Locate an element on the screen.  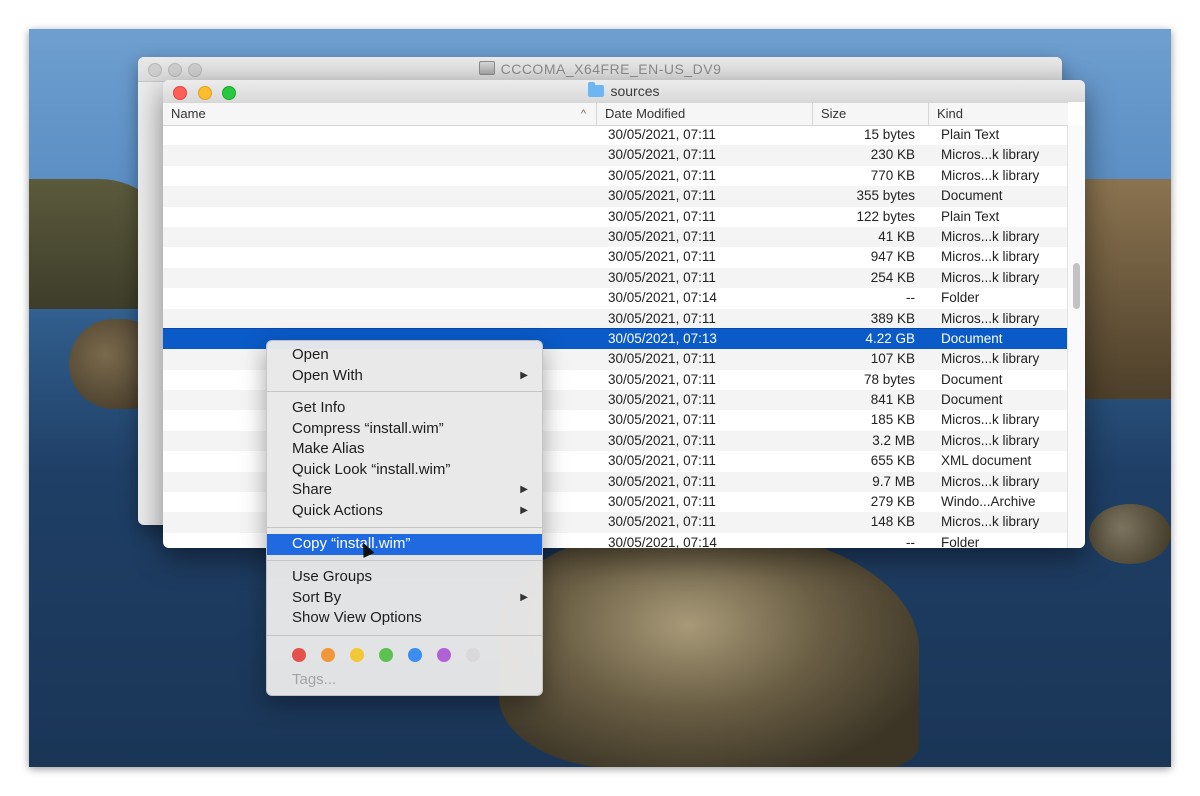
cell-kind: XML document is located at coordinates (986, 461).